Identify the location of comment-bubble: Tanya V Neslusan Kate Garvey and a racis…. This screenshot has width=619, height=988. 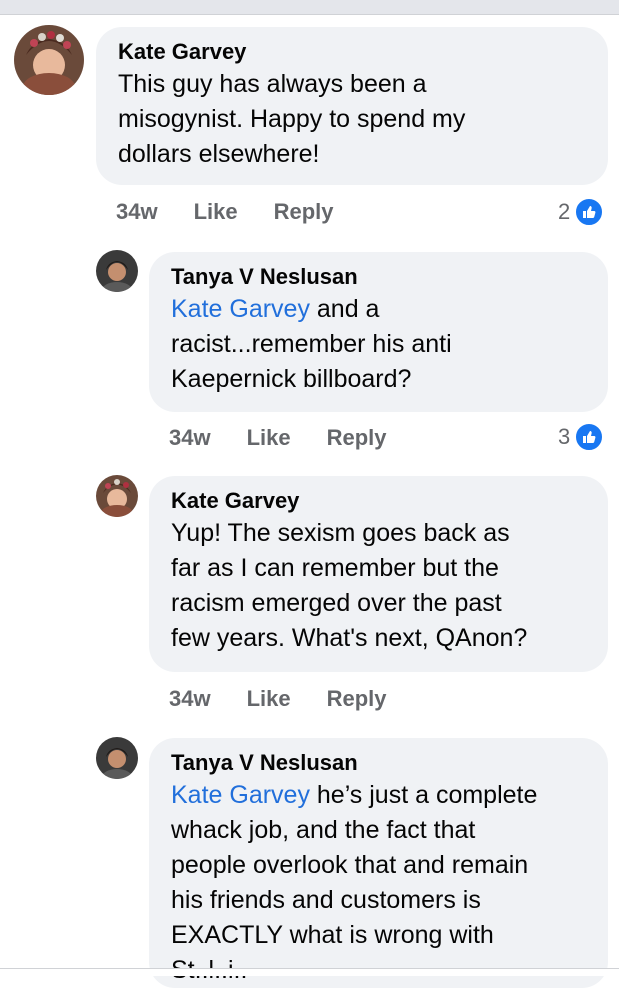
(378, 332).